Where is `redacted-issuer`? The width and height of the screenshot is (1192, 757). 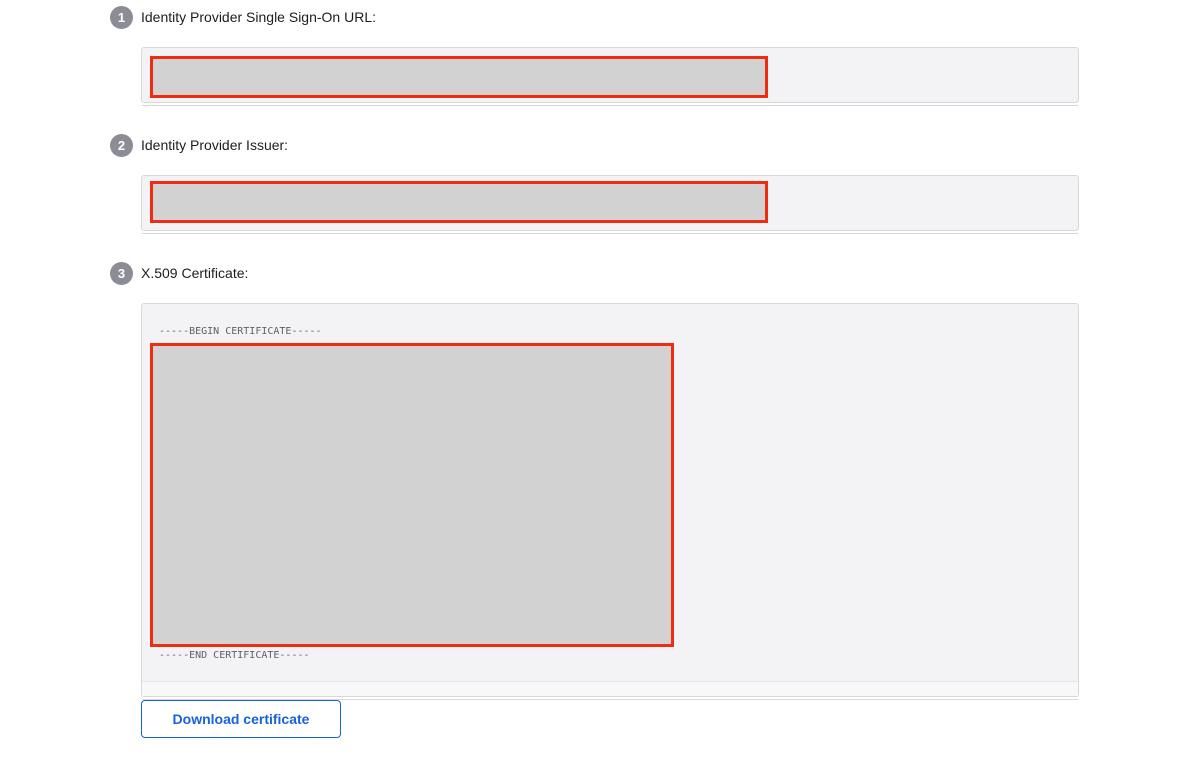
redacted-issuer is located at coordinates (459, 202).